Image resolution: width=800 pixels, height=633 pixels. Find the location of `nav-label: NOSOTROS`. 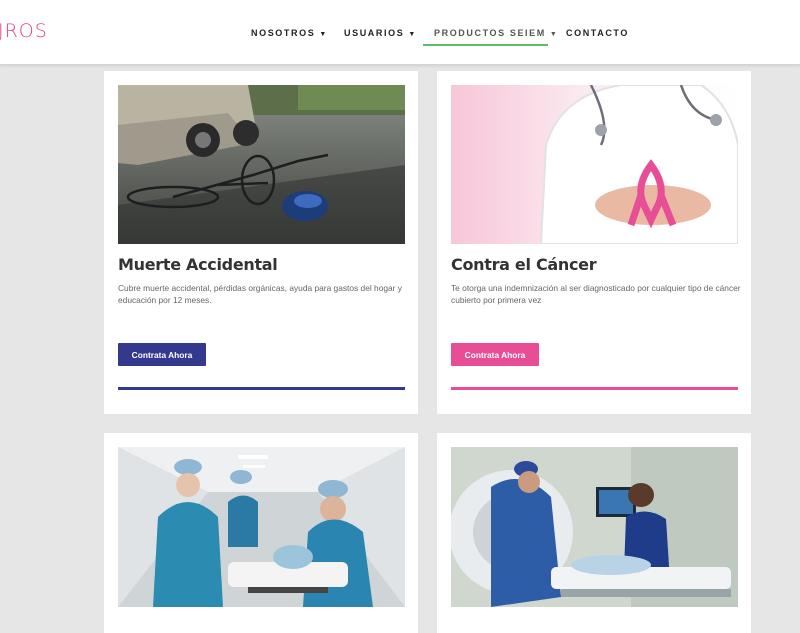

nav-label: NOSOTROS is located at coordinates (283, 33).